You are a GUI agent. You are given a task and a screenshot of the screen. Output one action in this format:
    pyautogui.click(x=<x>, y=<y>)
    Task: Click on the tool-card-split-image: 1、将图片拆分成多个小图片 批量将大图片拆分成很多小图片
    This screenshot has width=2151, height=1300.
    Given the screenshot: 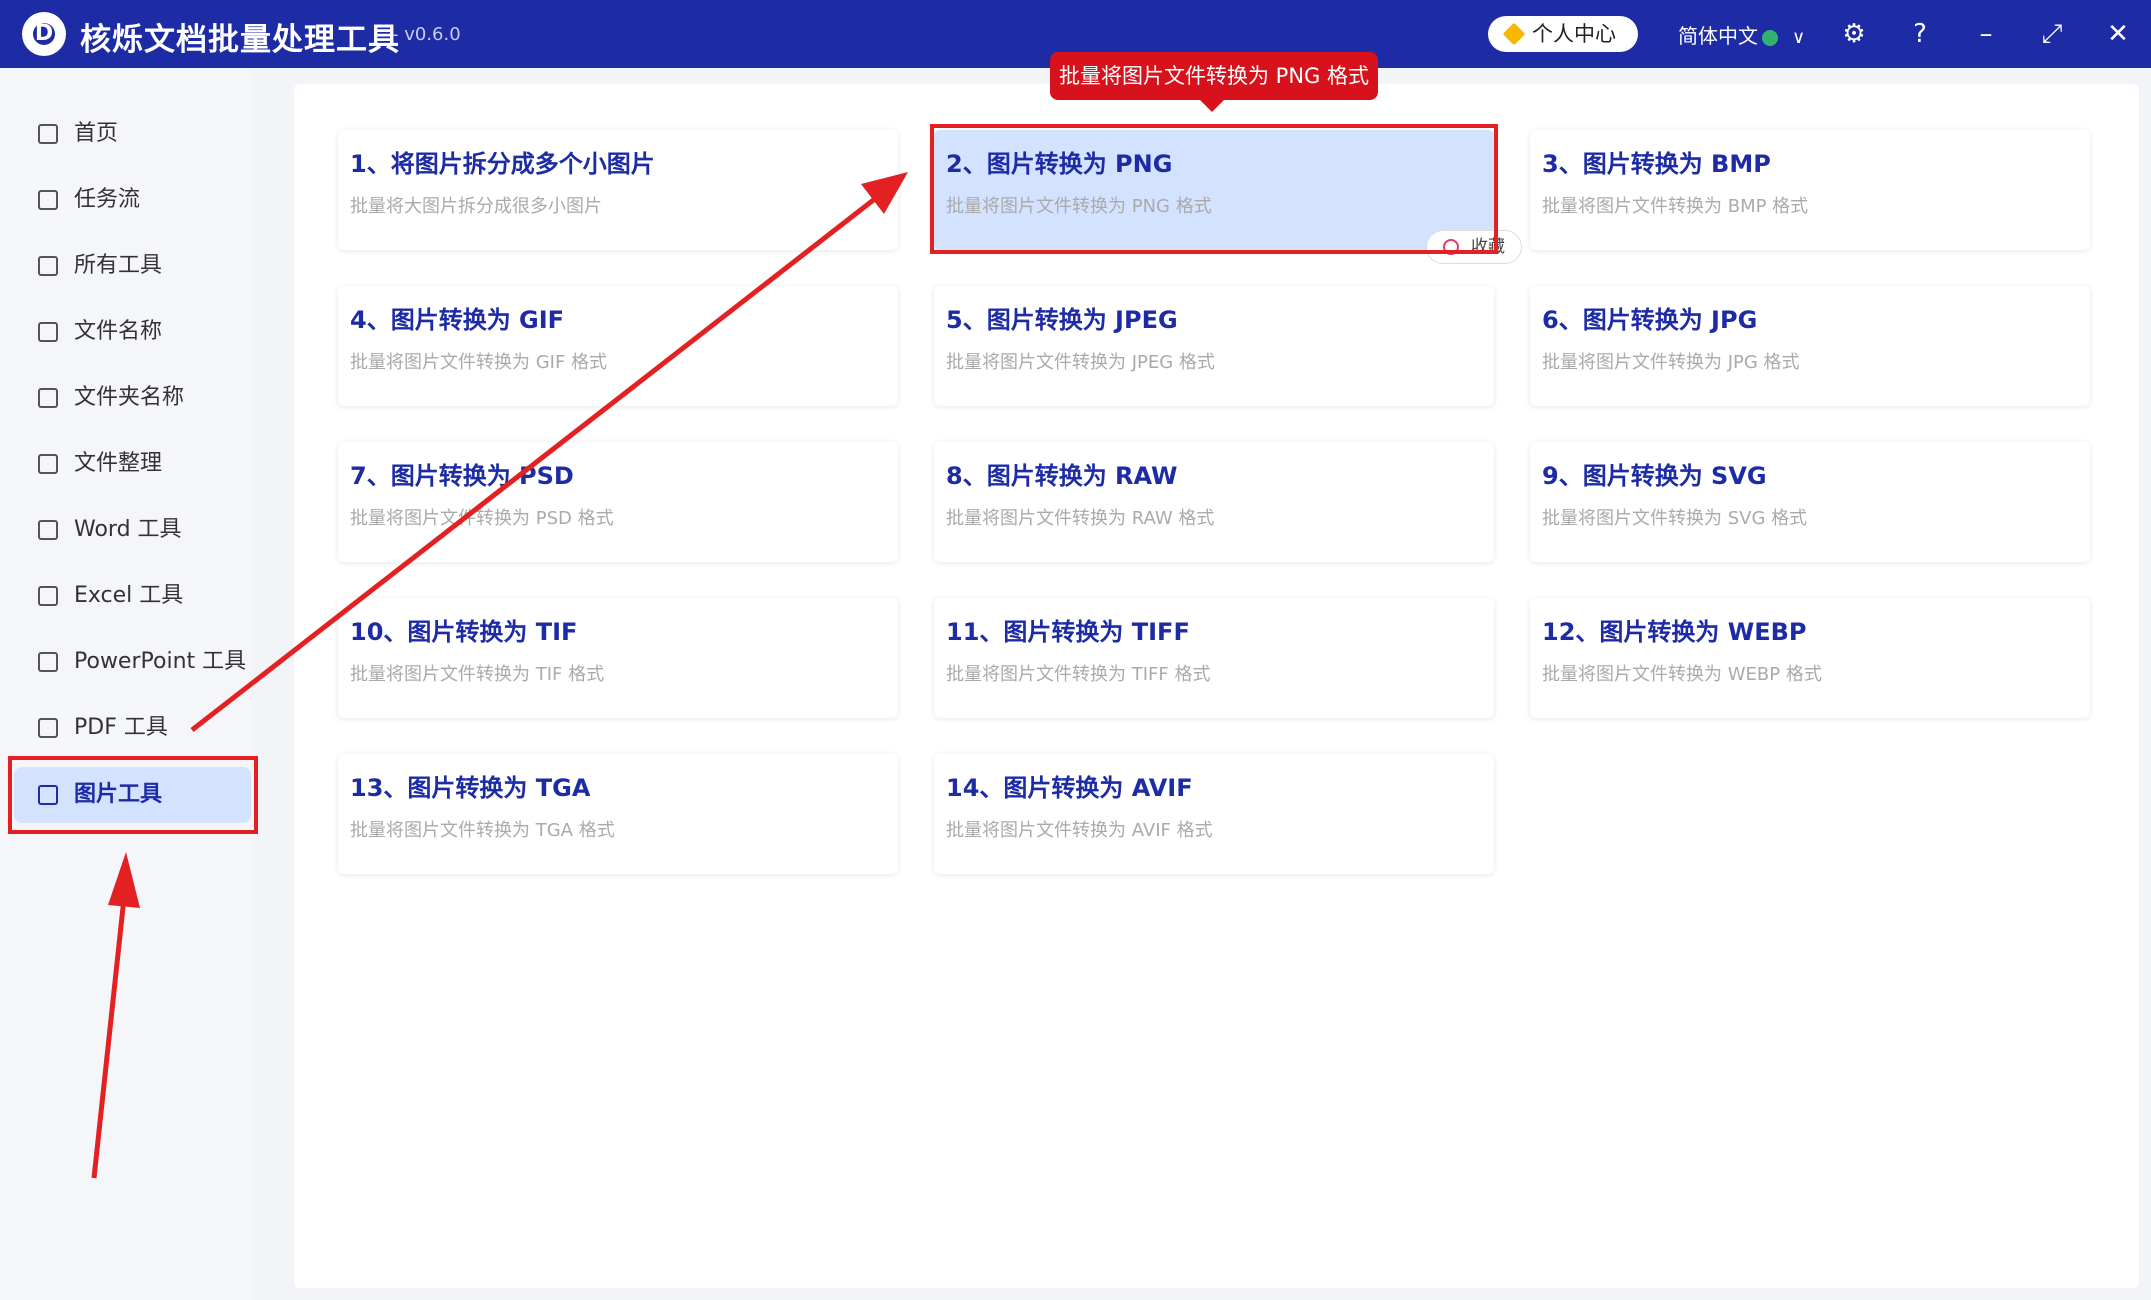 What is the action you would take?
    pyautogui.click(x=618, y=190)
    